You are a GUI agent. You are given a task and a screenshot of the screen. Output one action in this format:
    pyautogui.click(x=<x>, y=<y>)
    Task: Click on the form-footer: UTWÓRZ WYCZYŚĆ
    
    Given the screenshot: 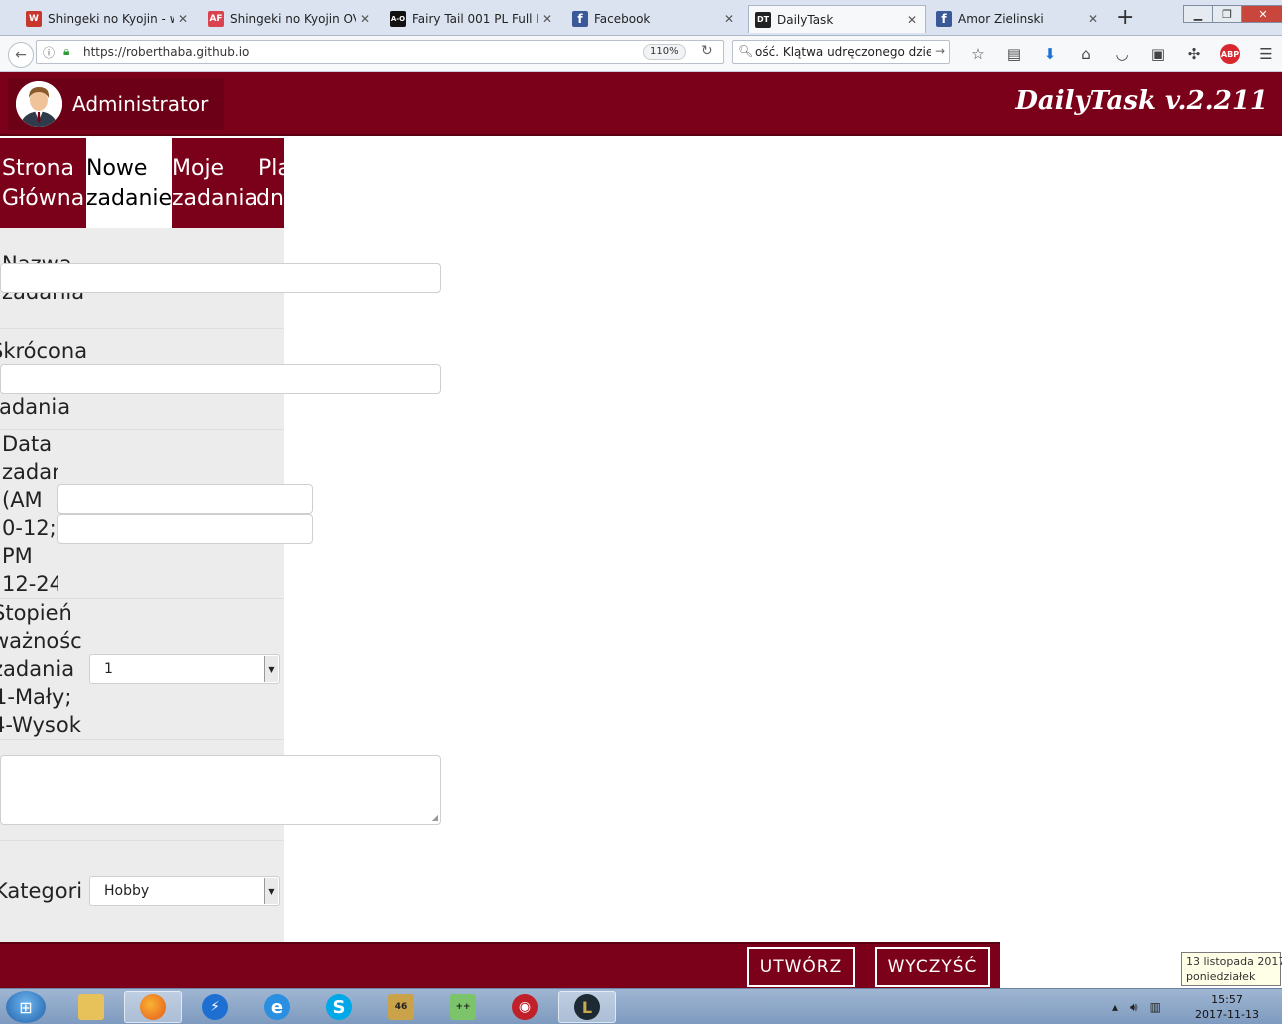 What is the action you would take?
    pyautogui.click(x=500, y=965)
    